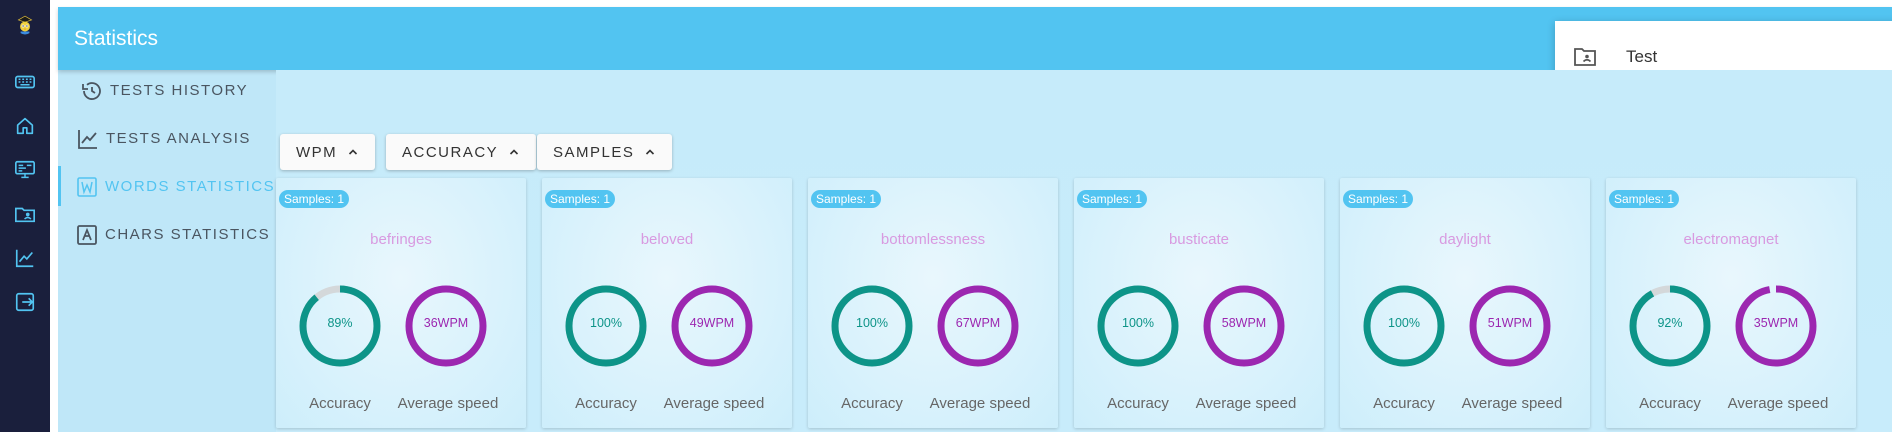 The height and width of the screenshot is (432, 1892). What do you see at coordinates (1510, 323) in the screenshot?
I see `speed-value: 51WPM` at bounding box center [1510, 323].